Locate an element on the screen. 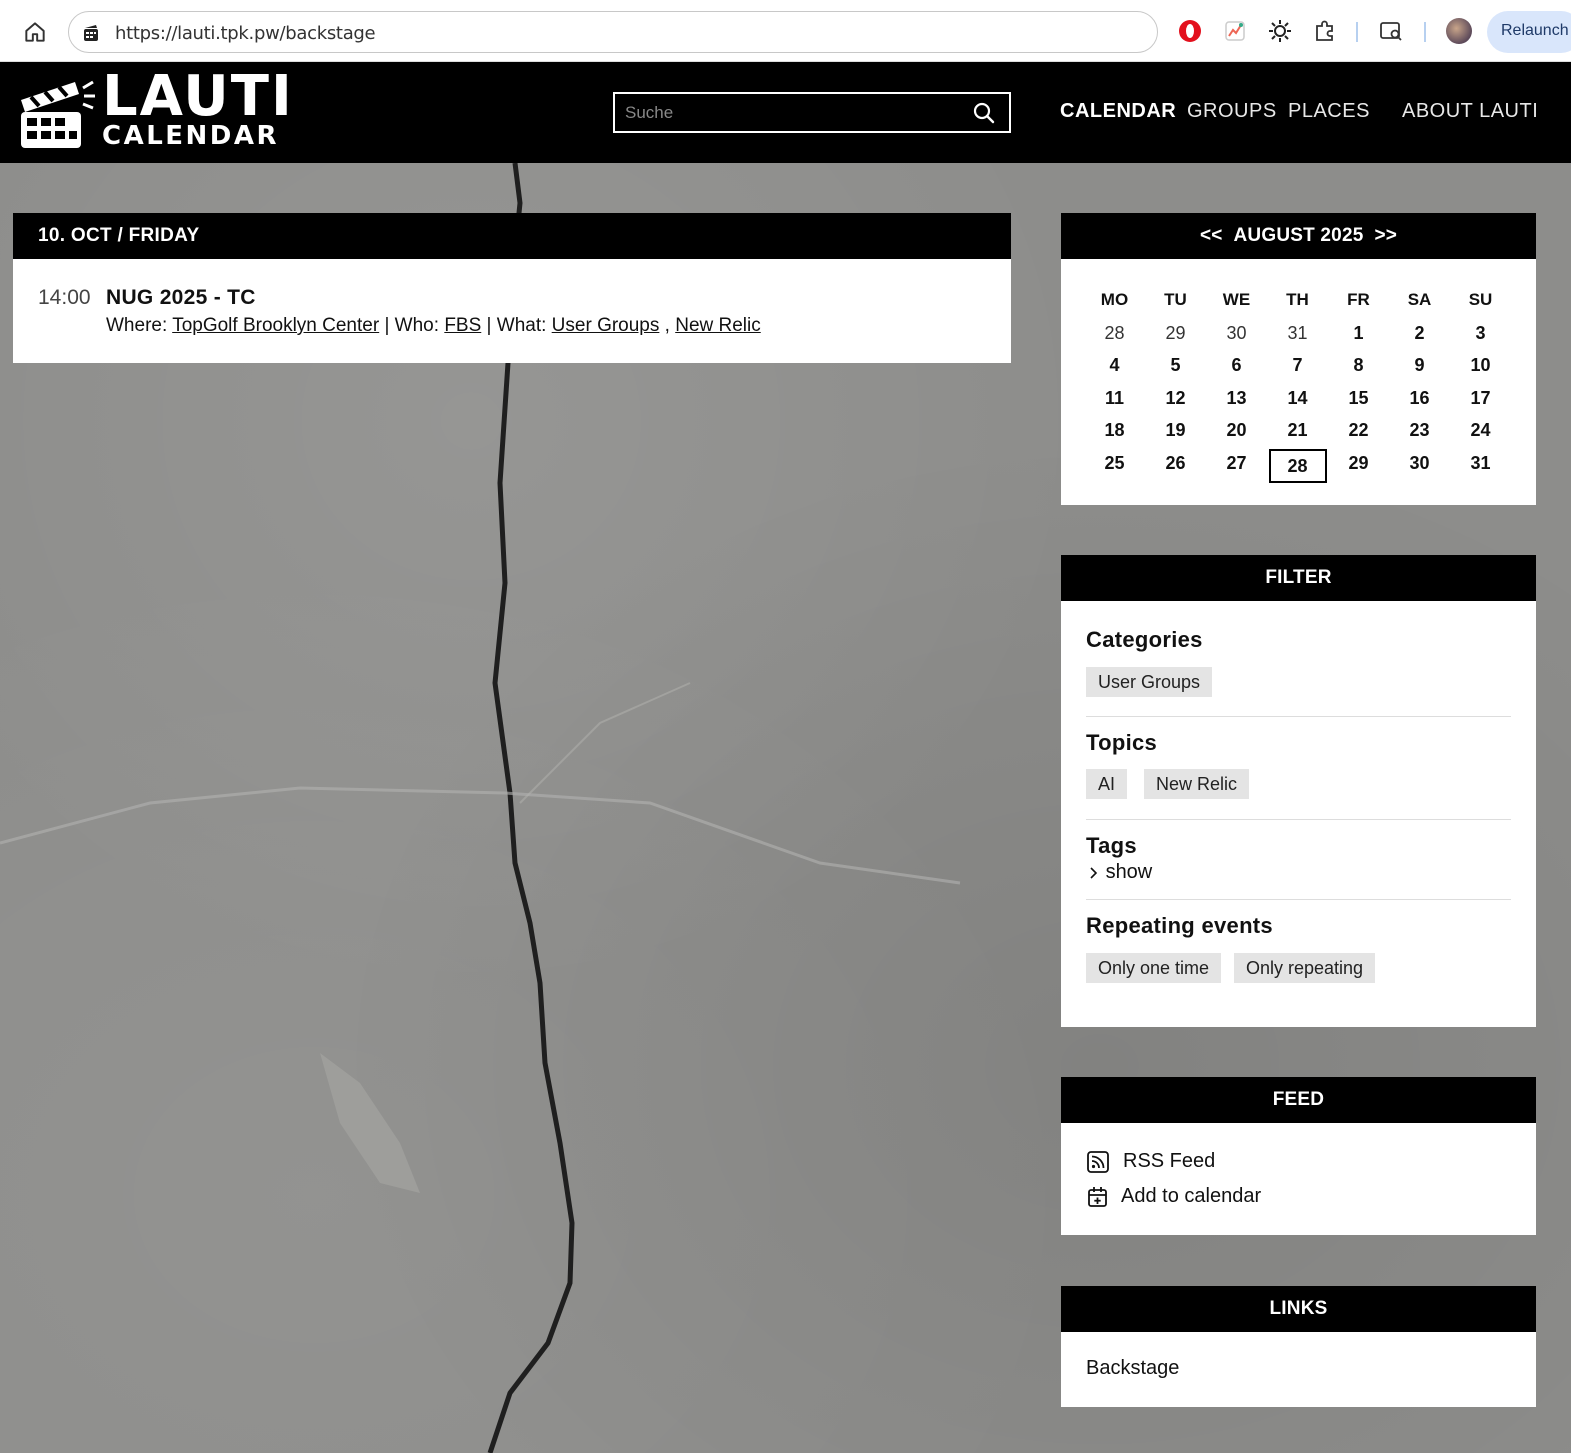 The height and width of the screenshot is (1453, 1571). repeat-only-repeating-chip: Only repeating is located at coordinates (1305, 968).